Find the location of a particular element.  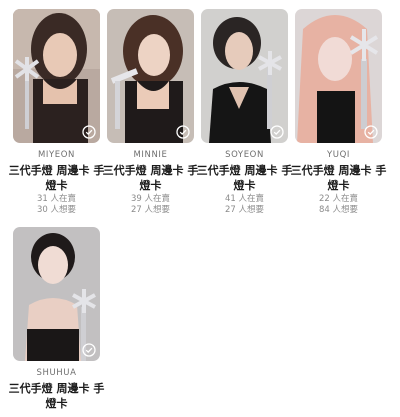

photocard-item: YUQI 三代手燈 周邊卡 手燈卡 22 人在賣 84 人想要 is located at coordinates (338, 112).